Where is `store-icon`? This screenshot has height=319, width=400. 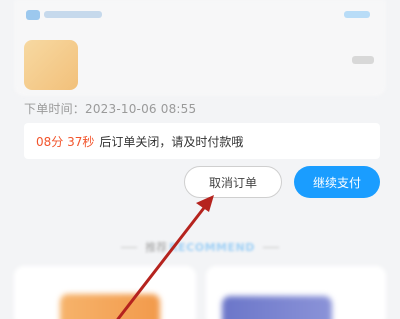
store-icon is located at coordinates (33, 15).